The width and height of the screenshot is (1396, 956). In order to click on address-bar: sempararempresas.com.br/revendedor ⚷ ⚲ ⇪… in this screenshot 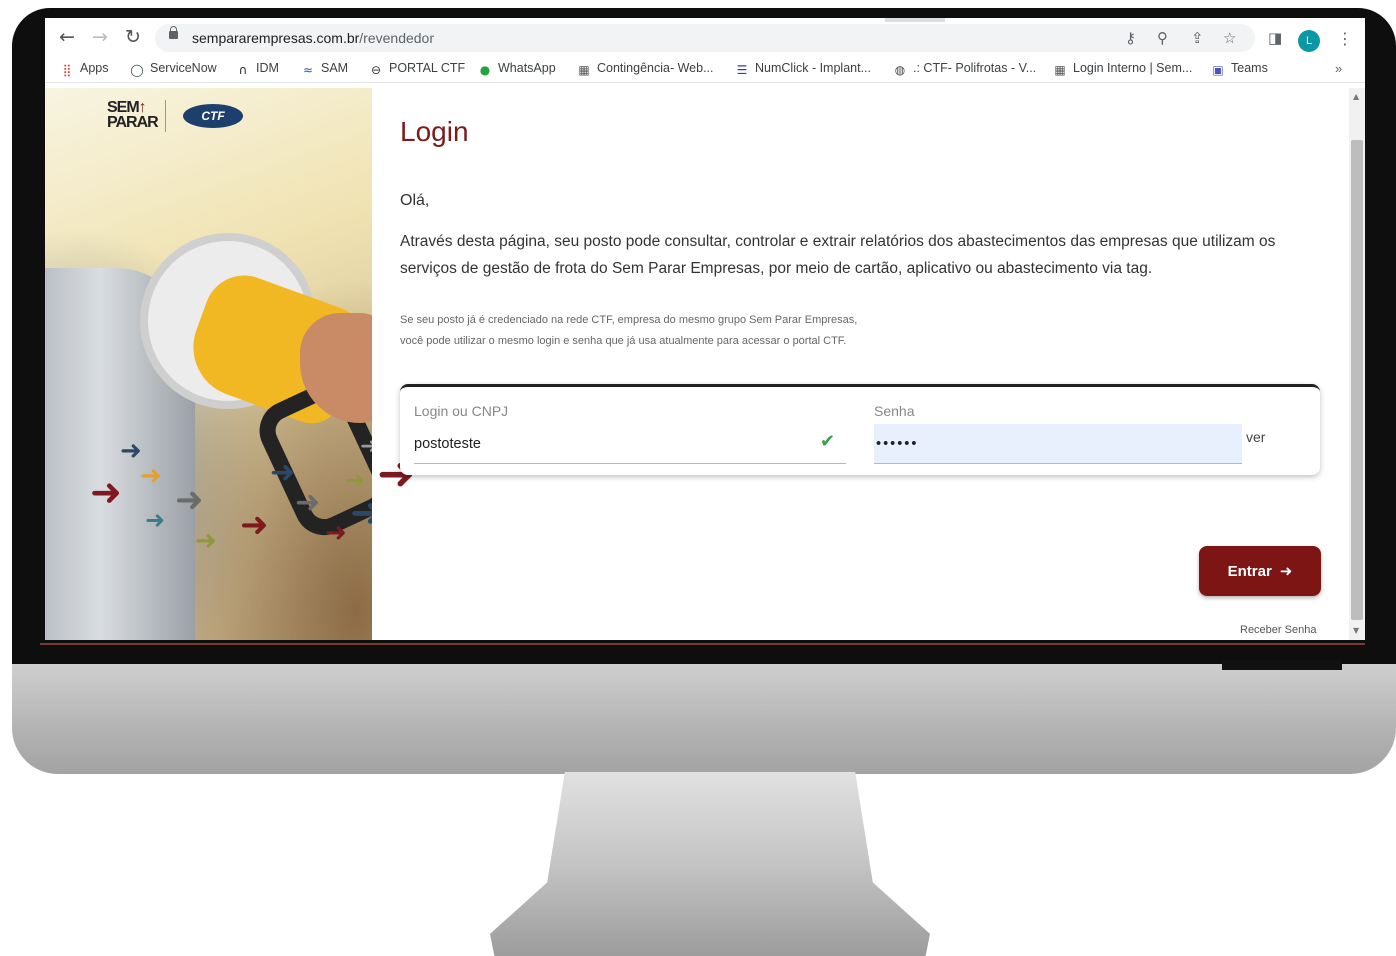, I will do `click(705, 38)`.